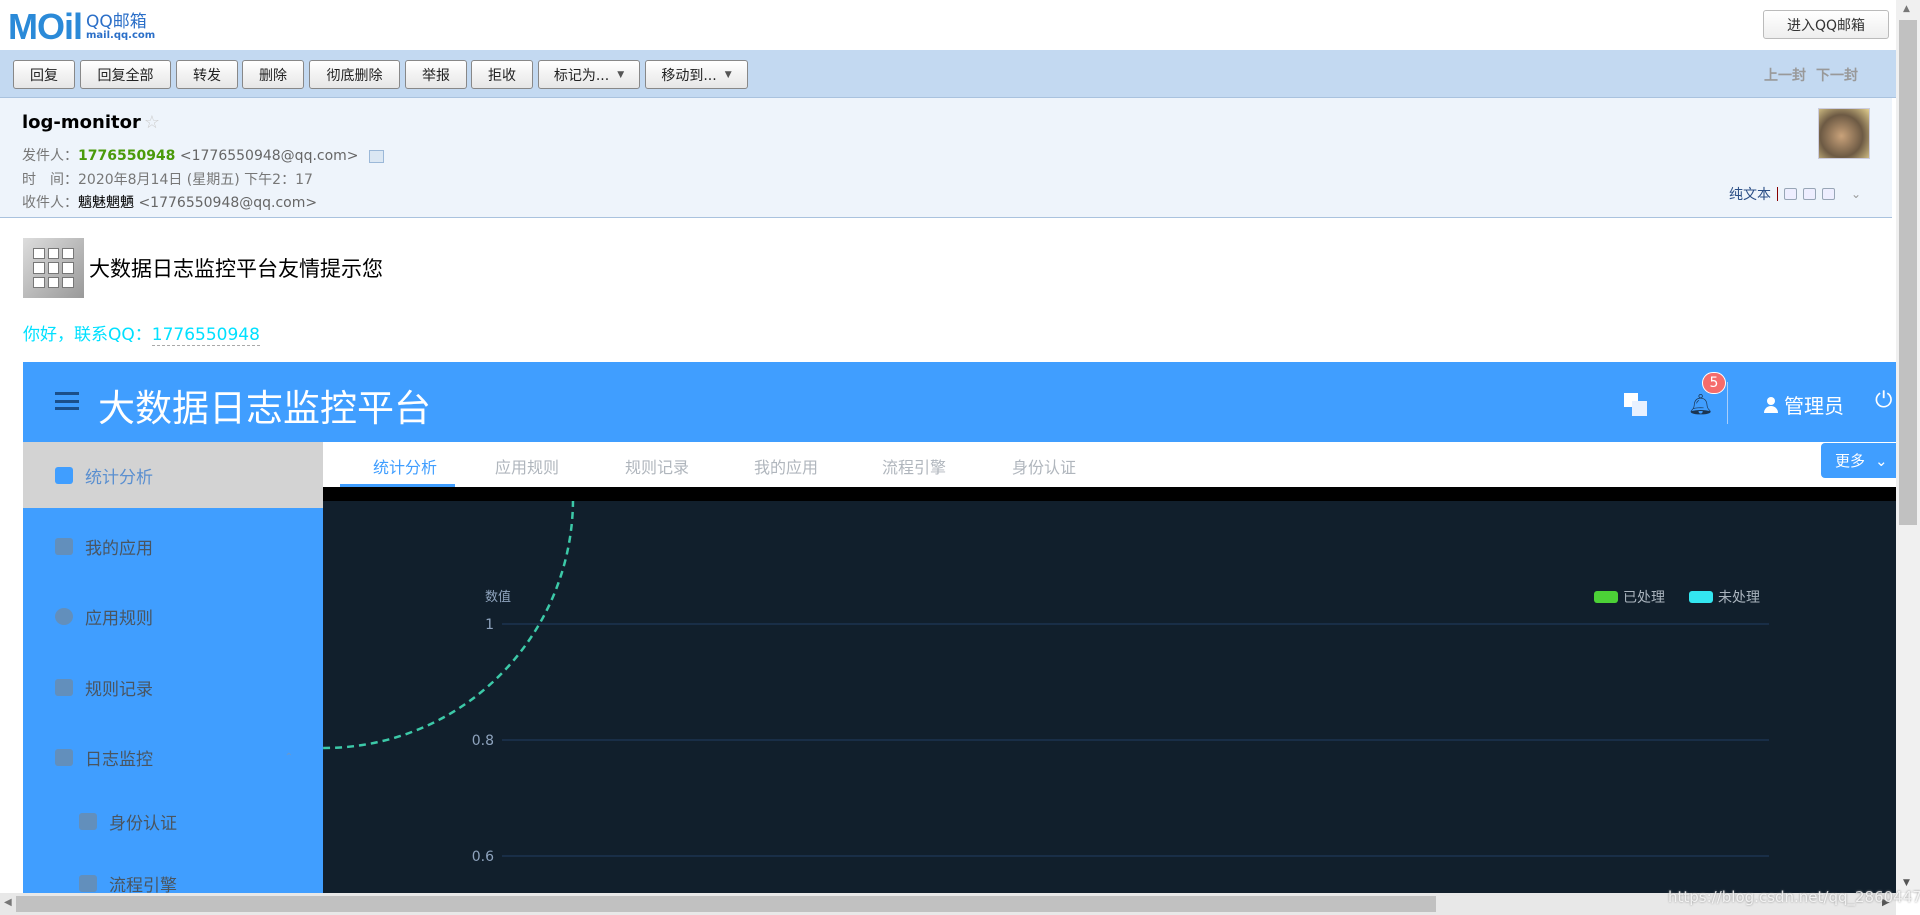  Describe the element at coordinates (143, 823) in the screenshot. I see `sidebar-item-label: 身份认证` at that location.